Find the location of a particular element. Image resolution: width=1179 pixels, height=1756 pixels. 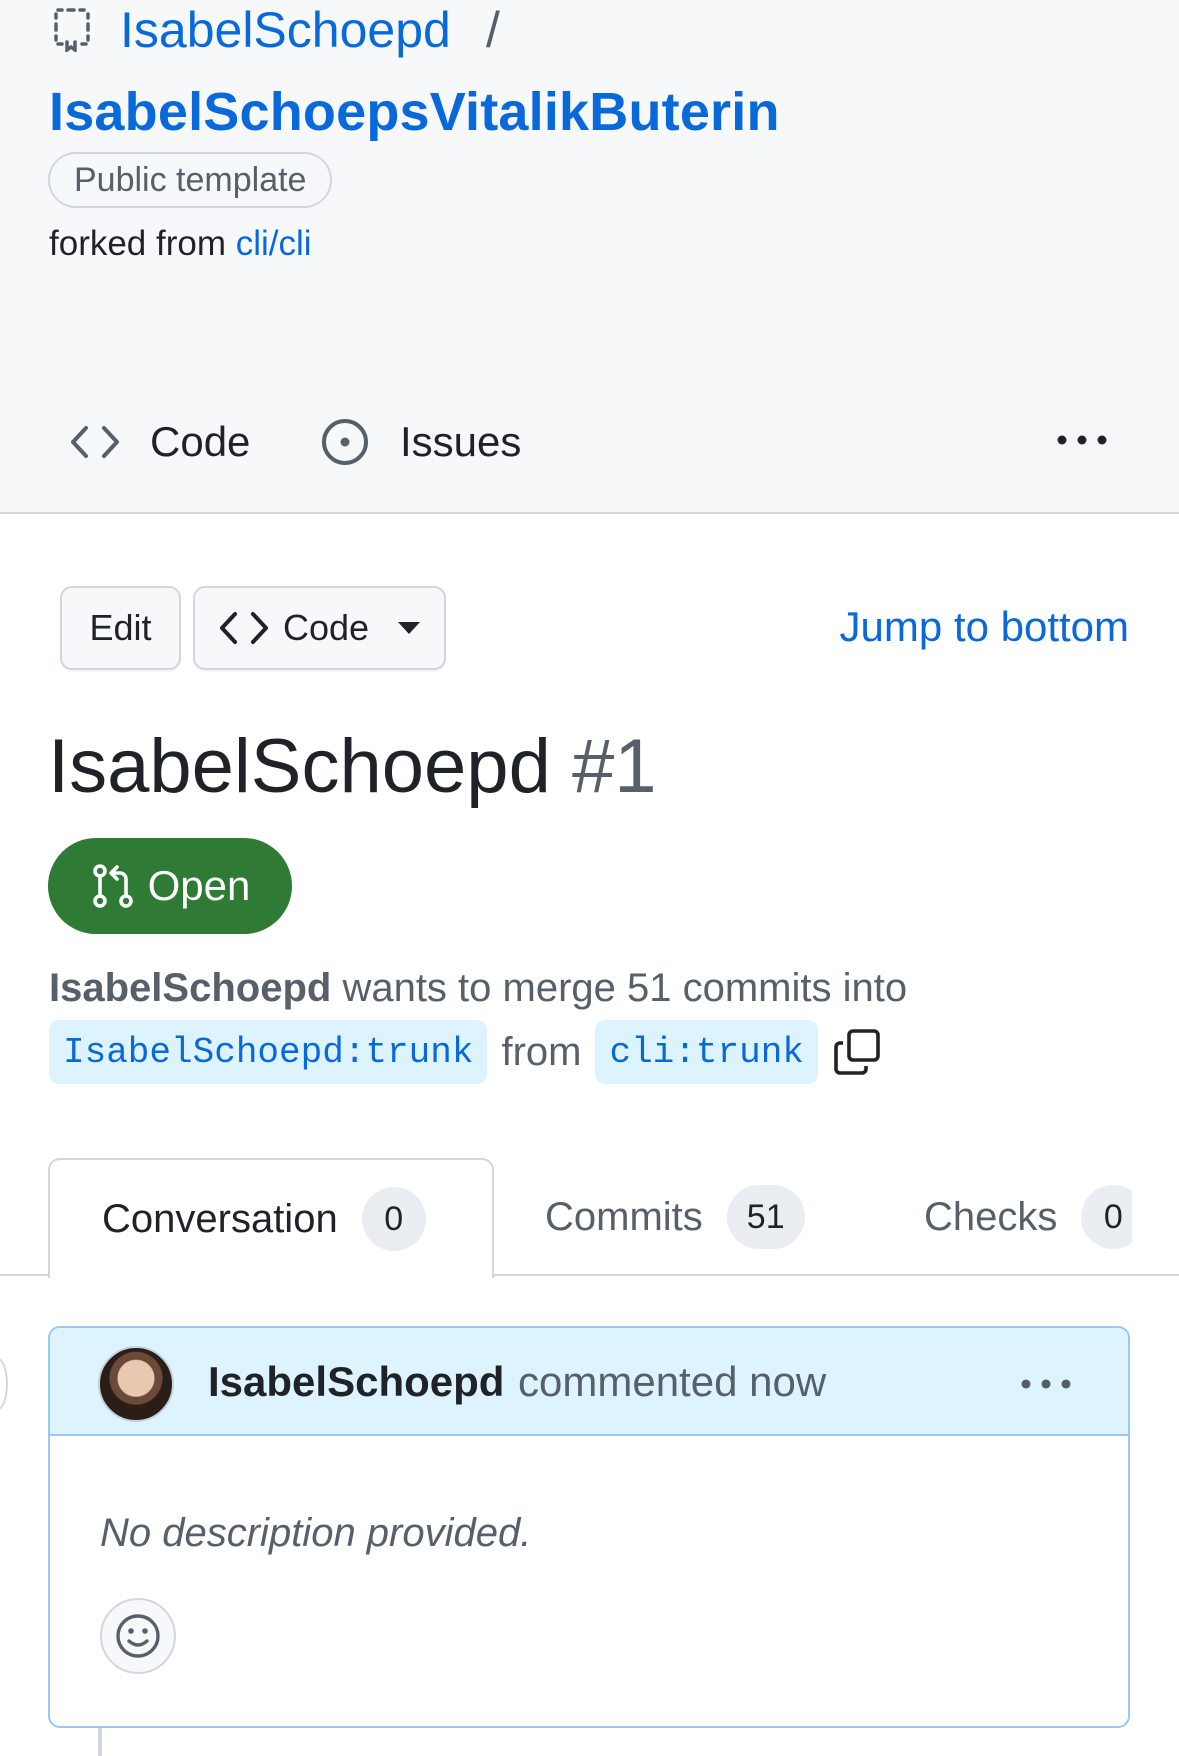

pr-state-badge: Open is located at coordinates (170, 886).